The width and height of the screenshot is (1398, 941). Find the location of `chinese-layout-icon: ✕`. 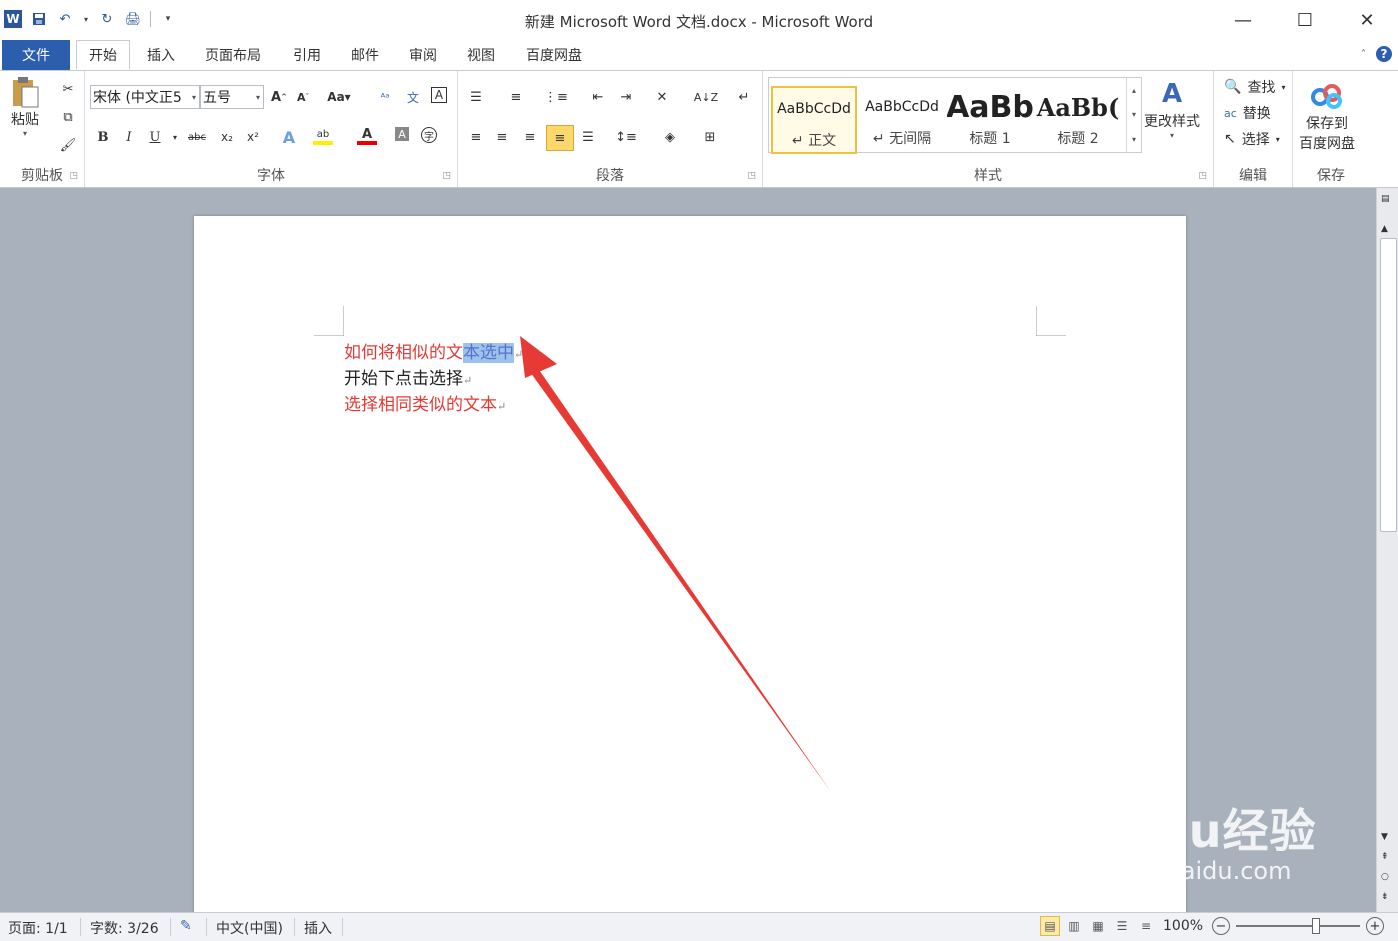

chinese-layout-icon: ✕ is located at coordinates (662, 97).